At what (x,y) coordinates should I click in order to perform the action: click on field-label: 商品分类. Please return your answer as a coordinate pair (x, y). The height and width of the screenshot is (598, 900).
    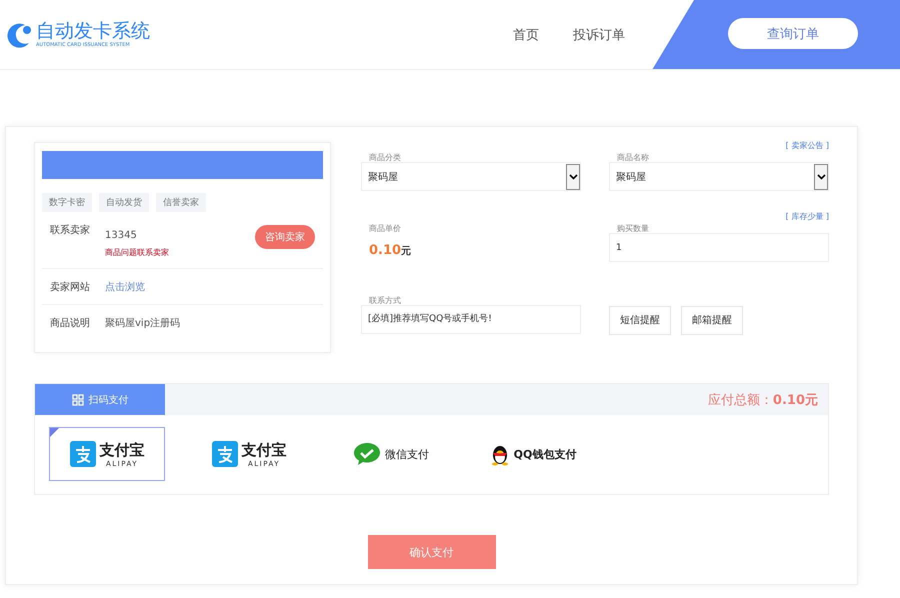
    Looking at the image, I should click on (385, 157).